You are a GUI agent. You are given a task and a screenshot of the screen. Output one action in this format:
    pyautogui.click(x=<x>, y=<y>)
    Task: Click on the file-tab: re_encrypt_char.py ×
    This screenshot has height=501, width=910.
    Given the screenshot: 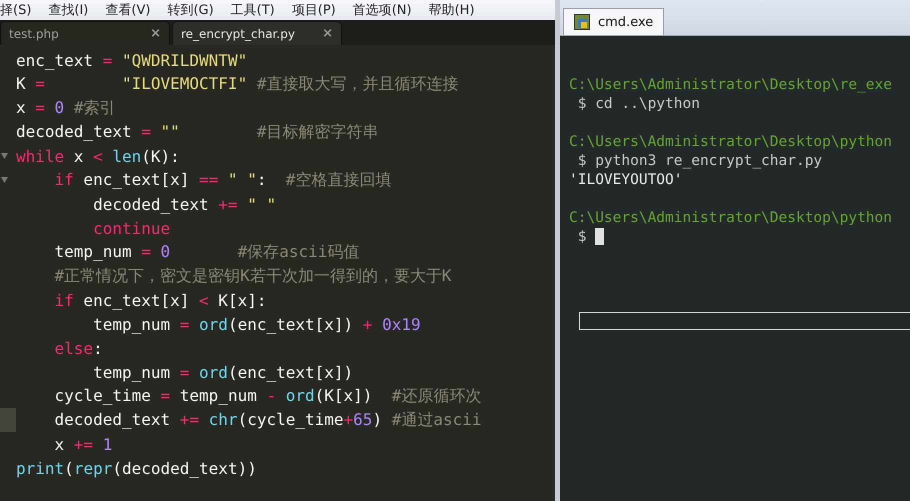 What is the action you would take?
    pyautogui.click(x=257, y=33)
    